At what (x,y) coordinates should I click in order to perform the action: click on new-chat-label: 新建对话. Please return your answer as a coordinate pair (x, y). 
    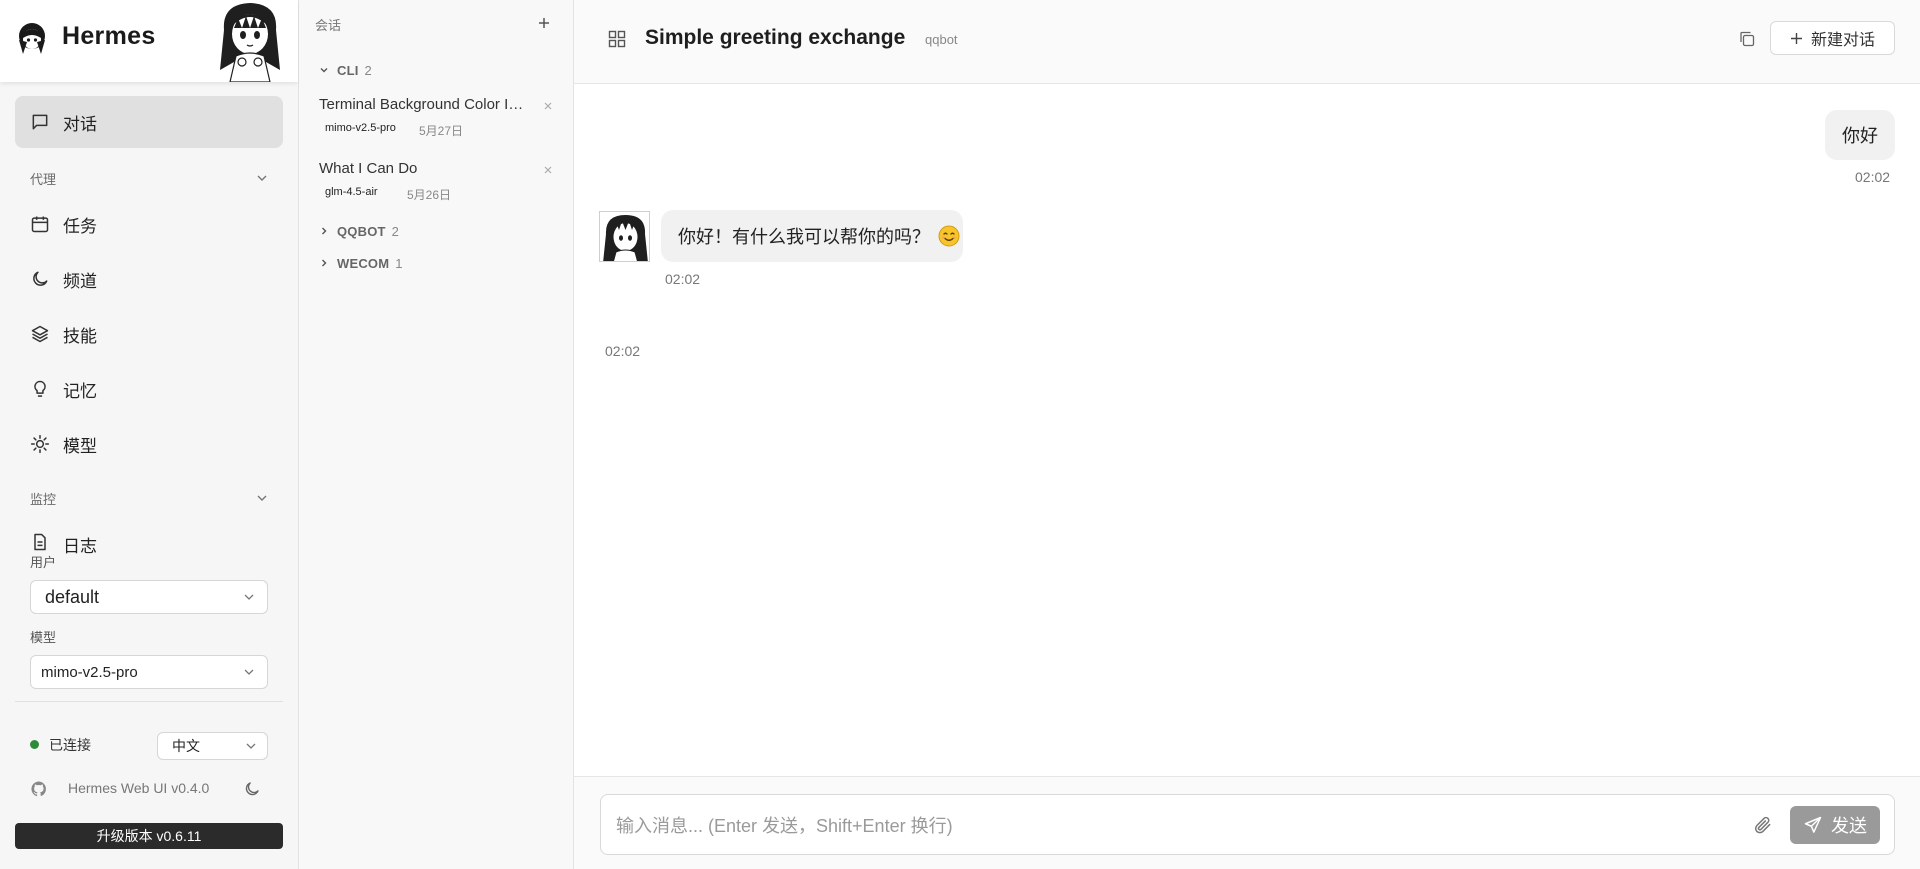
    Looking at the image, I should click on (1842, 40).